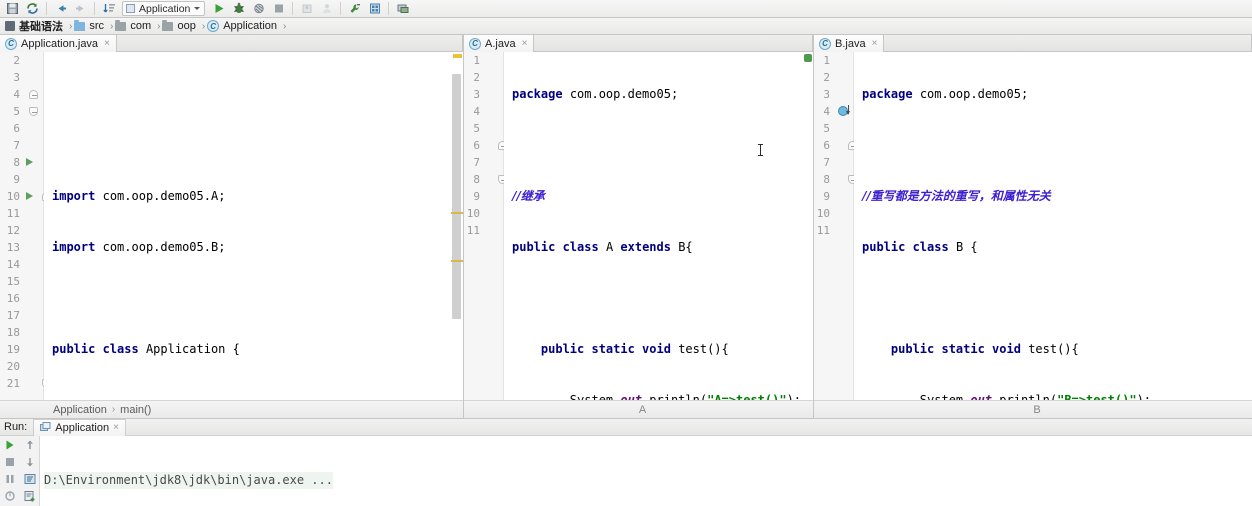 The image size is (1252, 506). Describe the element at coordinates (602, 247) in the screenshot. I see `code-line: public class A extends B{` at that location.